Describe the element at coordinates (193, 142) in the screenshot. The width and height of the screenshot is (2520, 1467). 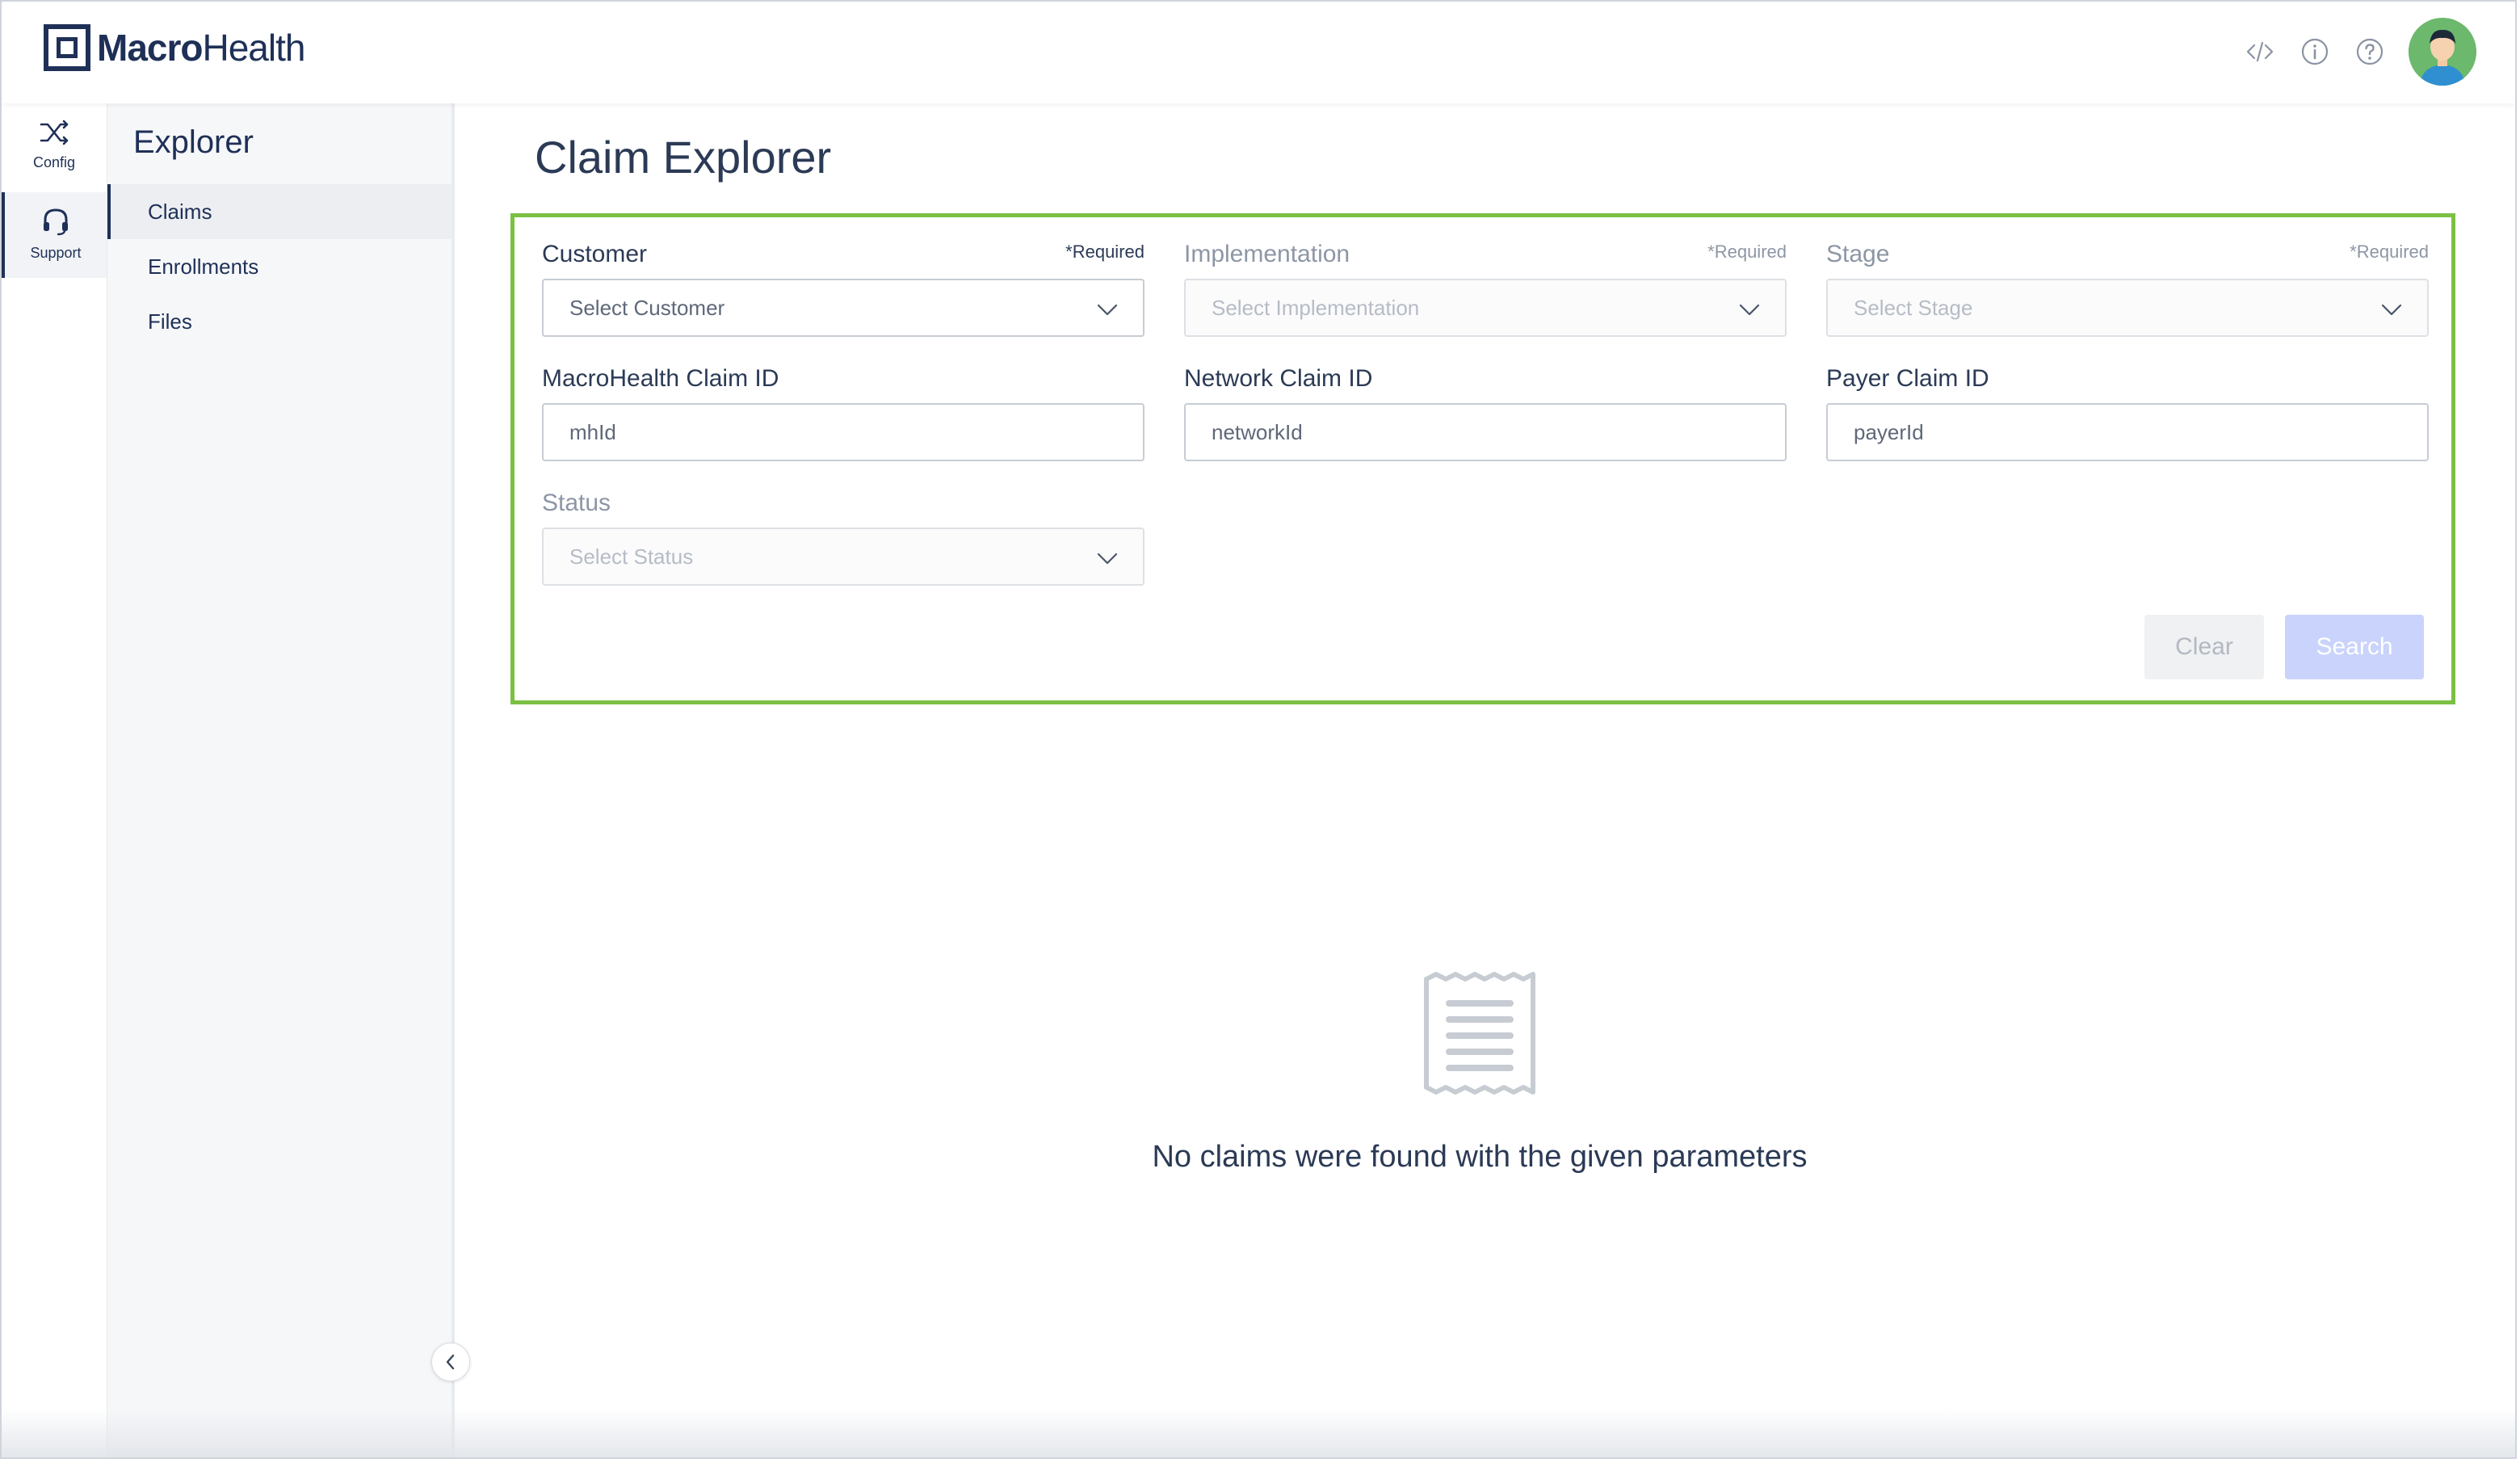
I see `sidebar-title: Explorer` at that location.